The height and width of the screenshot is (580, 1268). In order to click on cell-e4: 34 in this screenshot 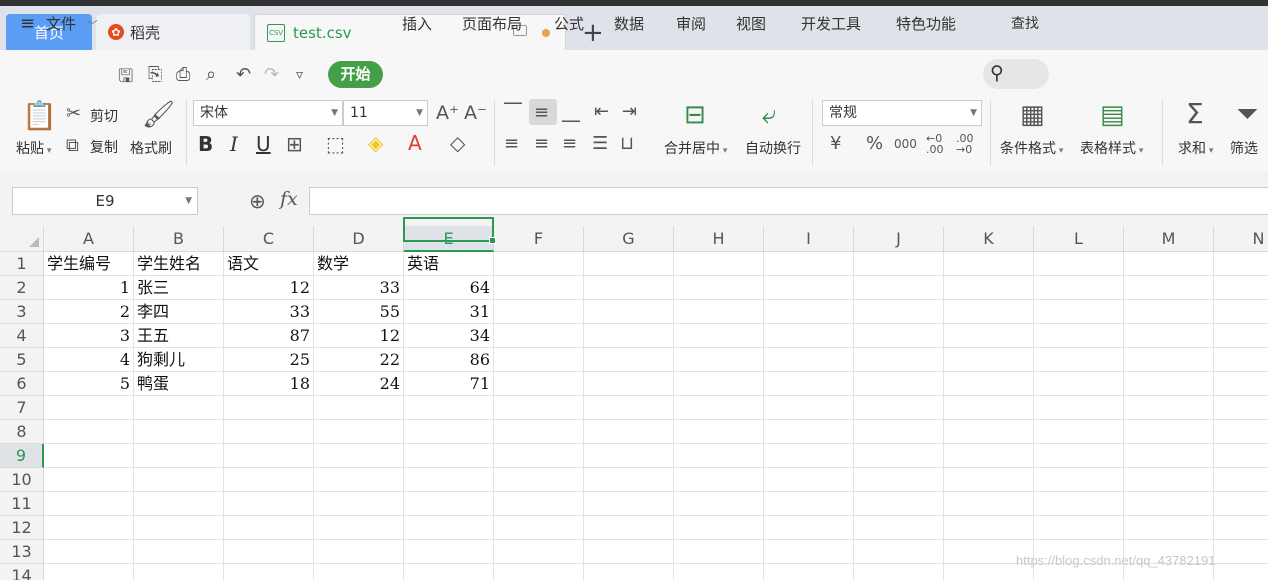, I will do `click(449, 336)`.